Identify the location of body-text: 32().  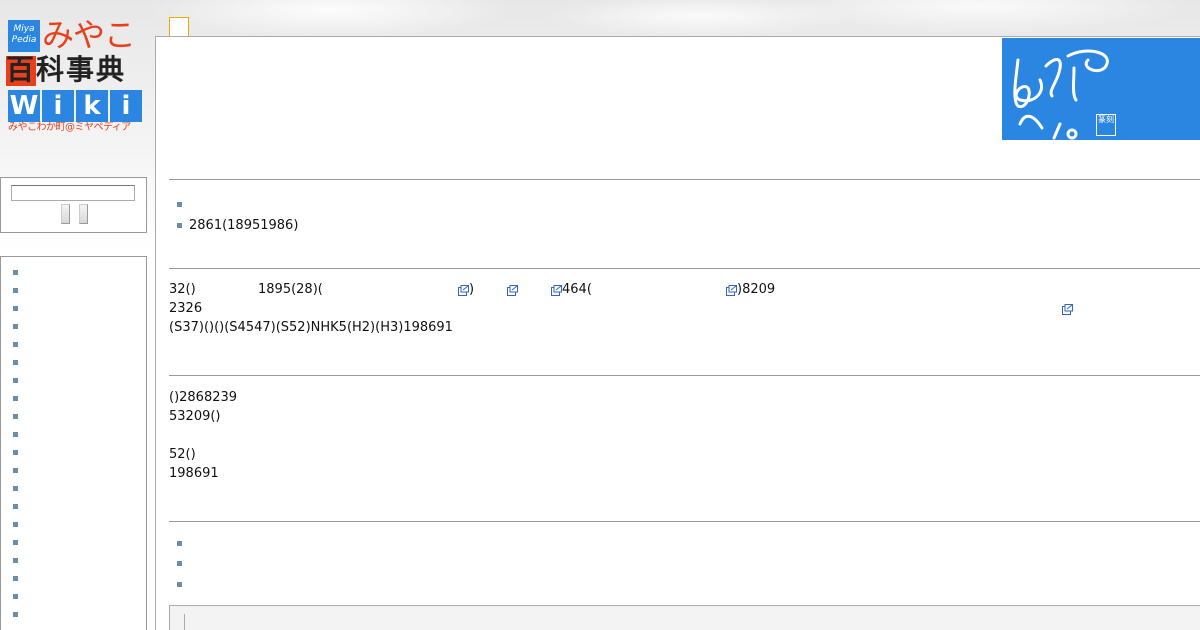
(182, 289).